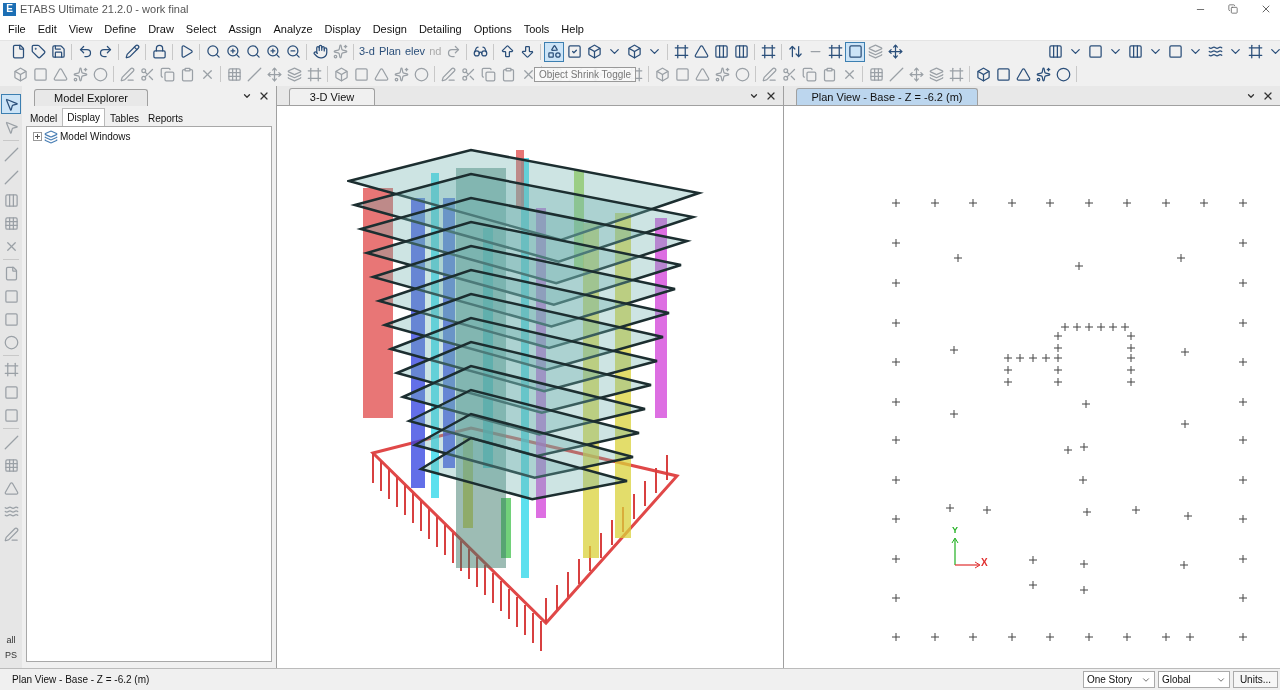  I want to click on status-text: Plan View - Base - Z = -6.2 (m), so click(81, 680).